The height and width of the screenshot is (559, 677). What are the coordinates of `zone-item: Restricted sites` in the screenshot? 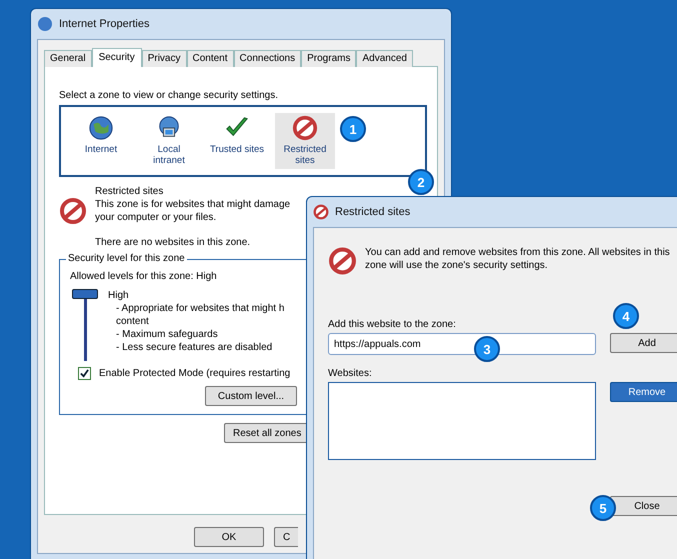 It's located at (305, 141).